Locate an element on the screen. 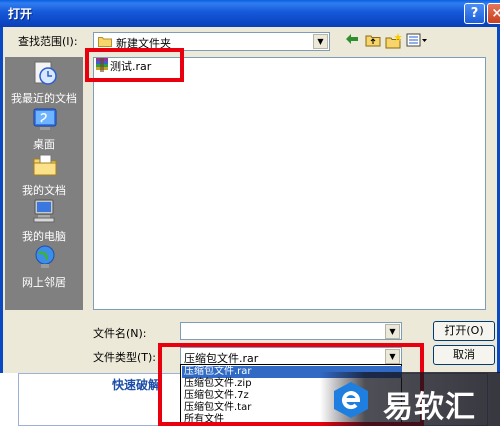 This screenshot has width=500, height=426. highlight-box is located at coordinates (134, 65).